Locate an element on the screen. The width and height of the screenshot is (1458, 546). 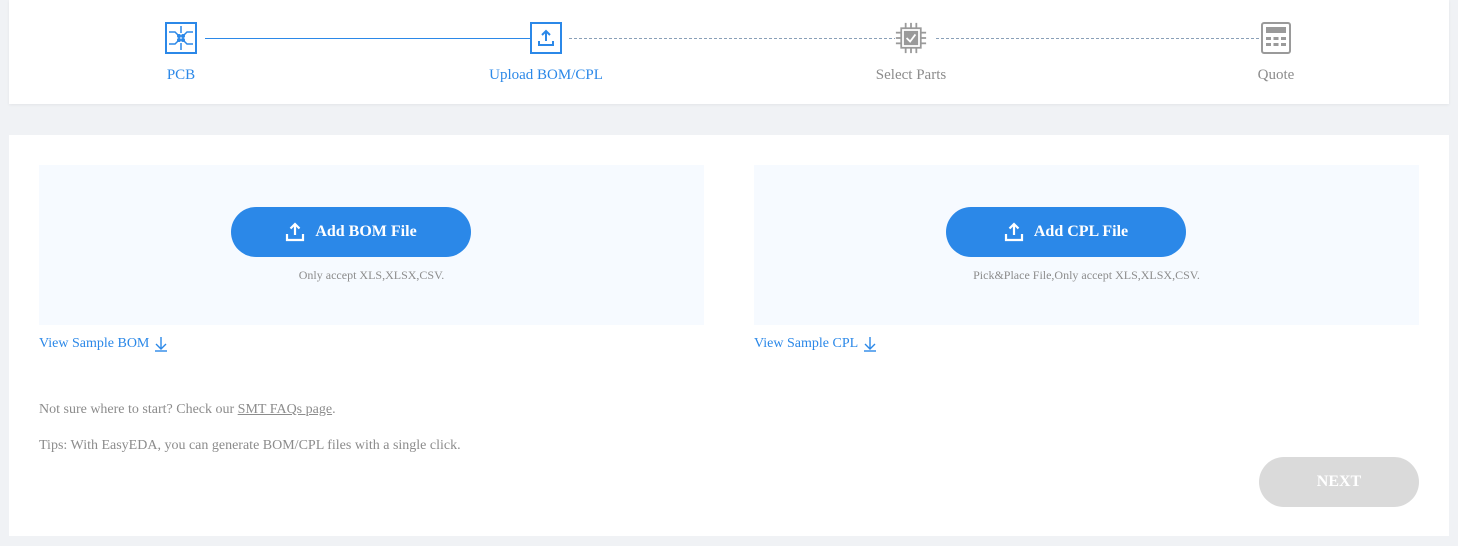
view-sample-cpl-label: View Sample CPL is located at coordinates (806, 343).